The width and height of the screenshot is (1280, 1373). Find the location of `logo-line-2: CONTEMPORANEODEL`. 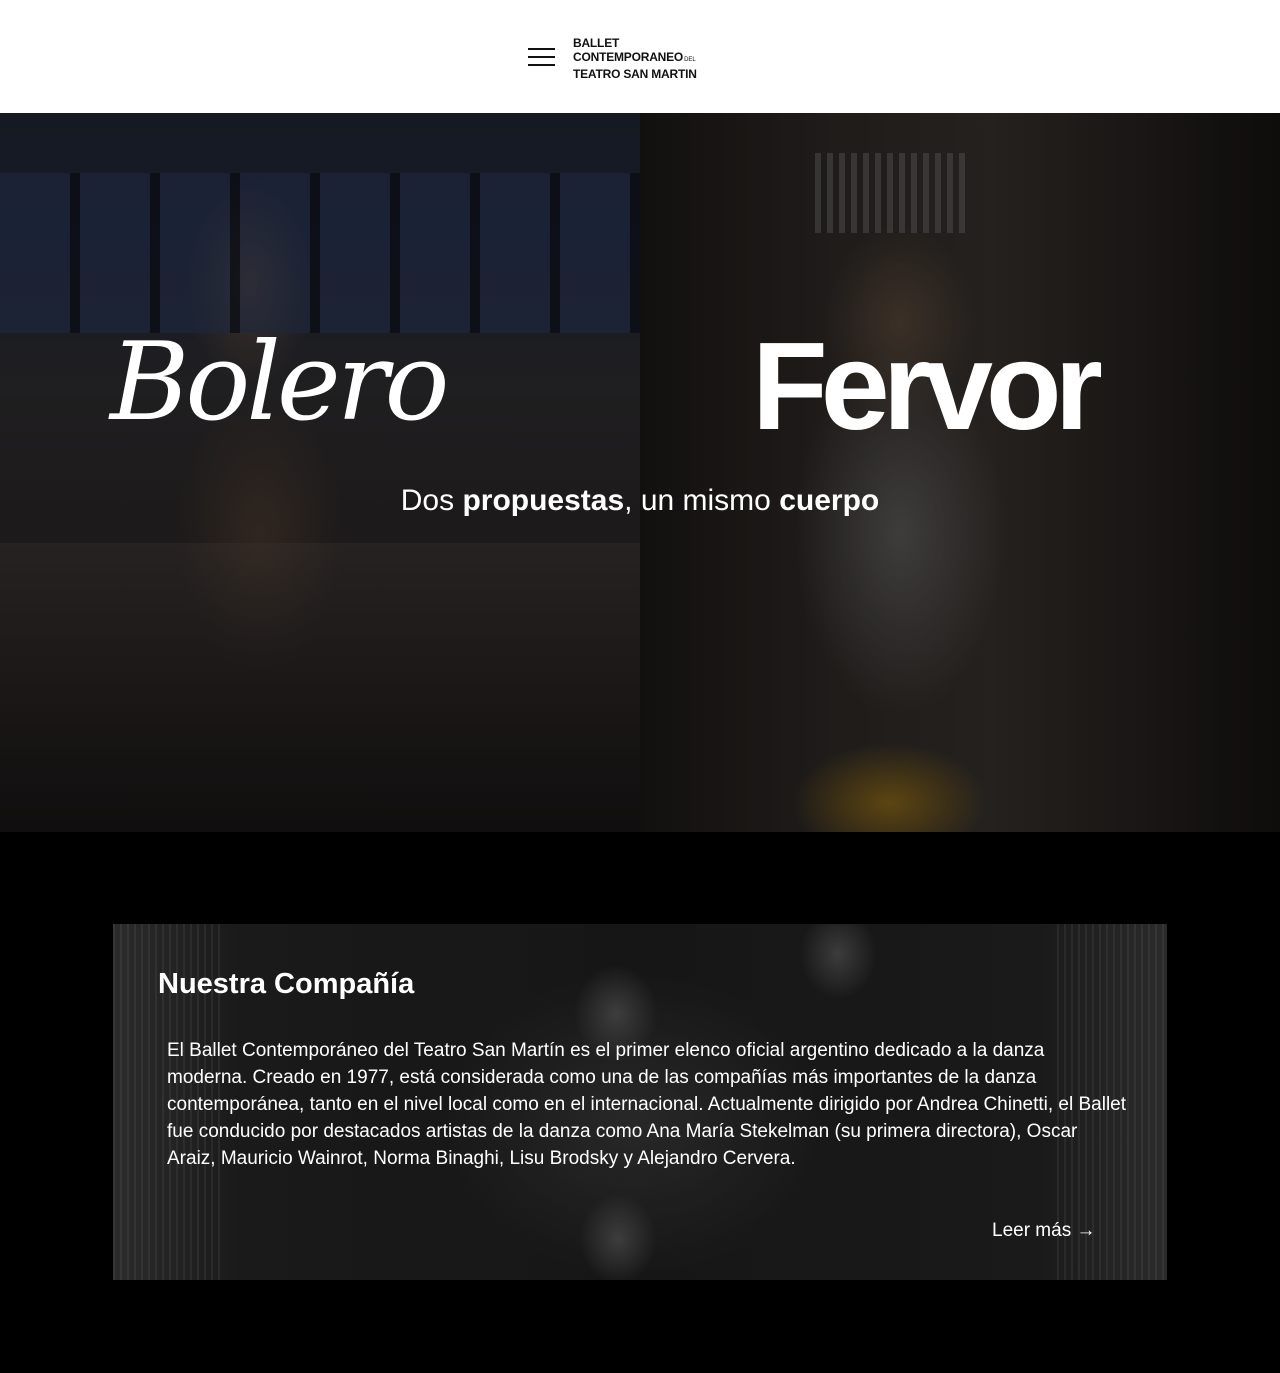

logo-line-2: CONTEMPORANEODEL is located at coordinates (634, 57).